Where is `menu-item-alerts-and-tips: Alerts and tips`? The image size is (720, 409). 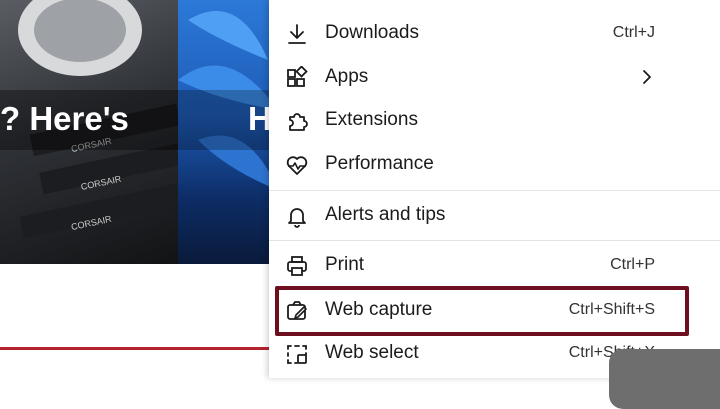 menu-item-alerts-and-tips: Alerts and tips is located at coordinates (479, 215).